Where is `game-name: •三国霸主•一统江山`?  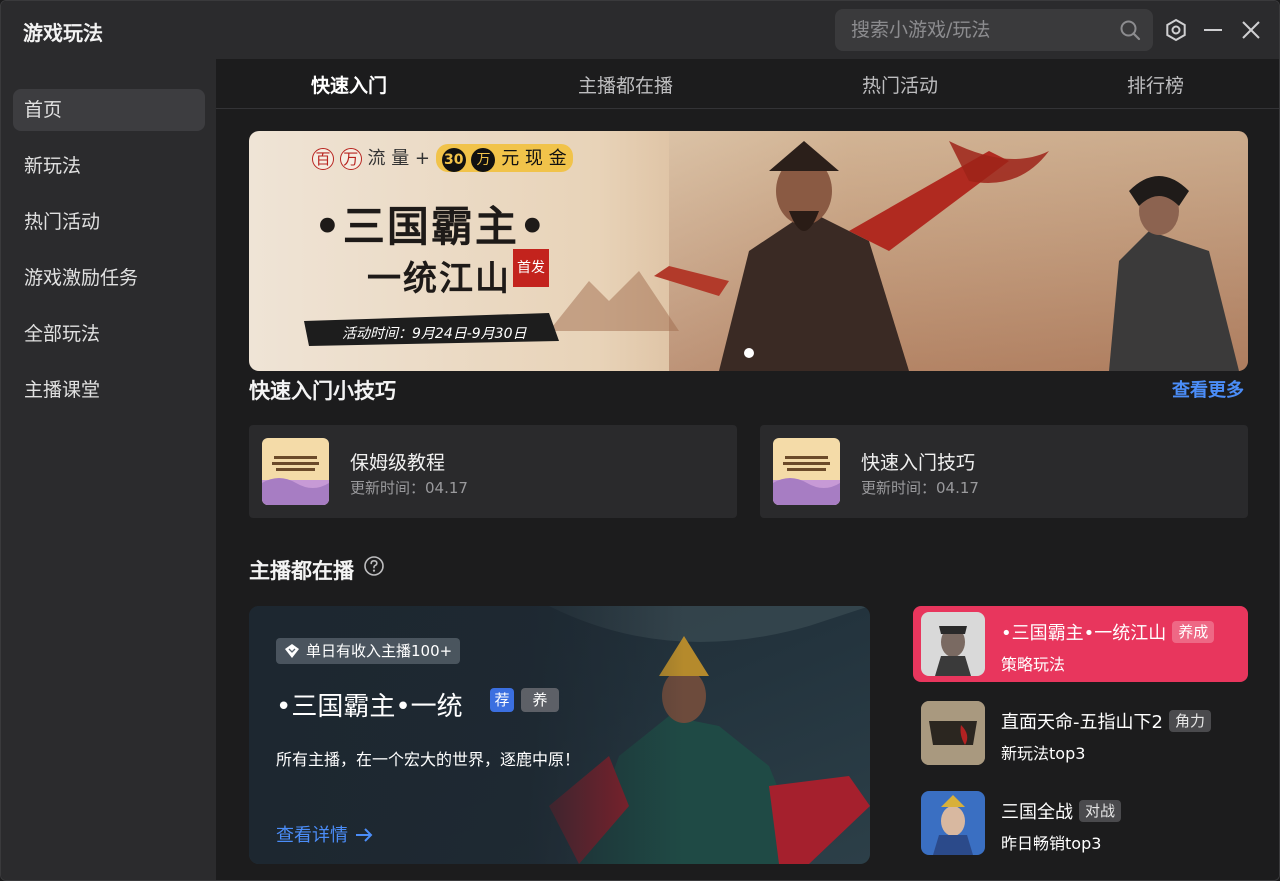 game-name: •三国霸主•一统江山 is located at coordinates (1084, 633).